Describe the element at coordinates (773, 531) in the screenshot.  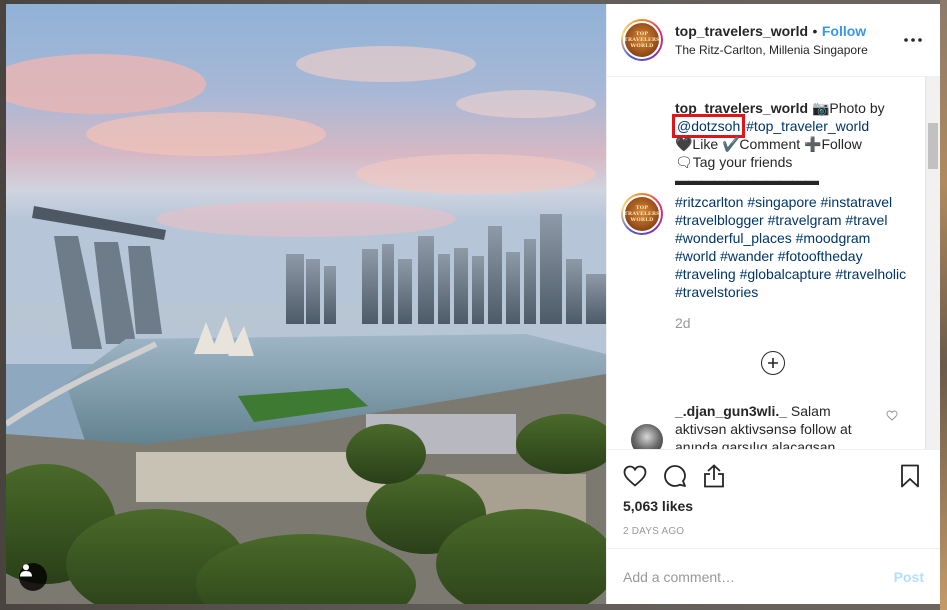
I see `post-date: 2 DAYS AGO` at that location.